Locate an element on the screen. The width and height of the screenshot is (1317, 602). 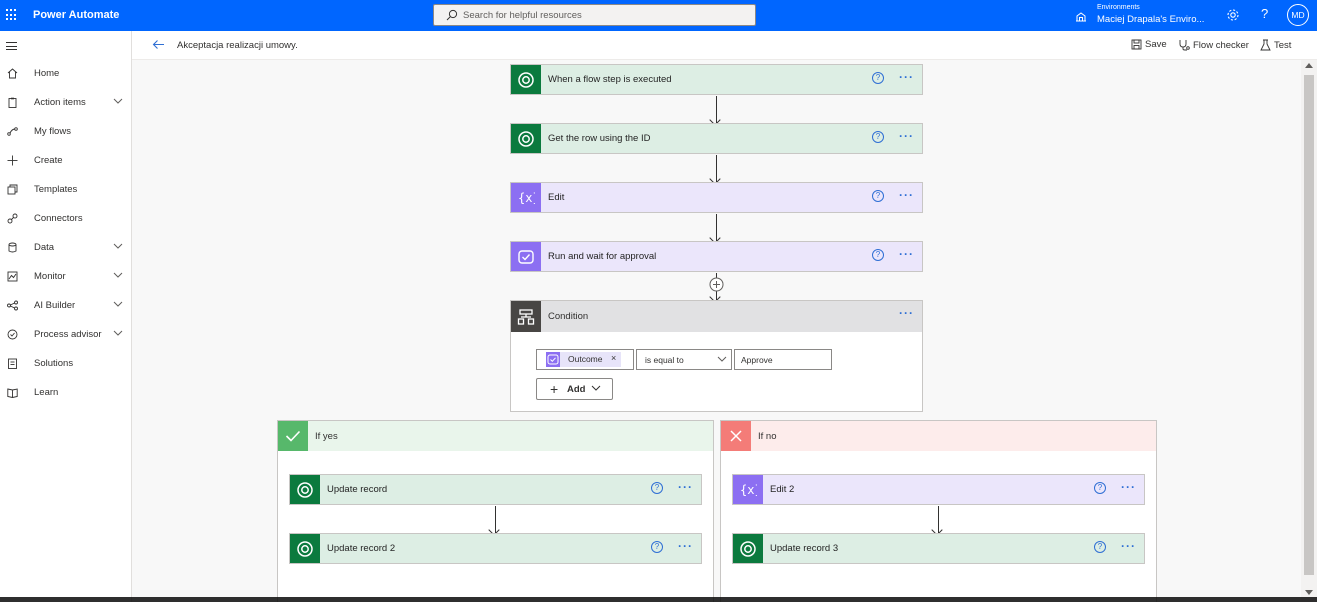
step-title: Edit 2 is located at coordinates (782, 489).